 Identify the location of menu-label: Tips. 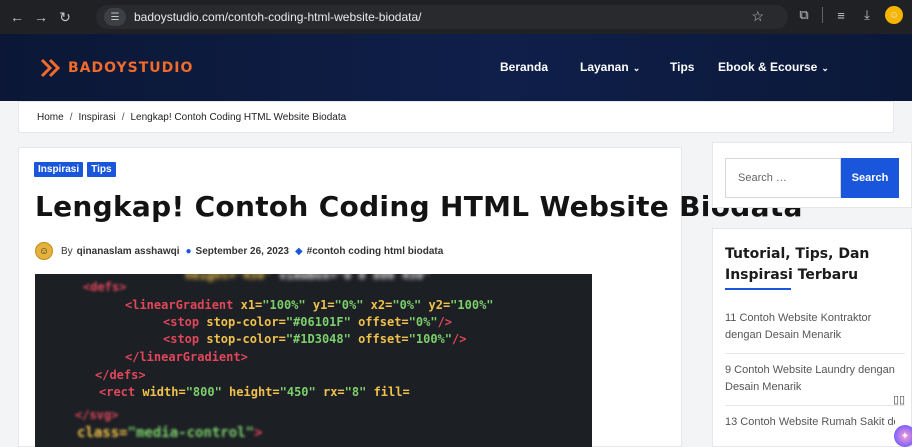
(682, 67).